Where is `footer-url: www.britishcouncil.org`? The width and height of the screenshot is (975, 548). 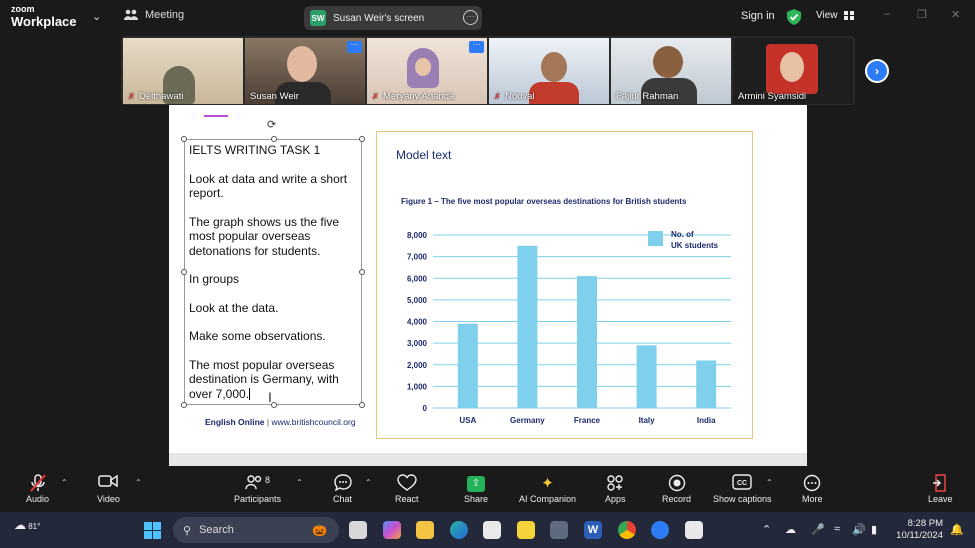 footer-url: www.britishcouncil.org is located at coordinates (313, 422).